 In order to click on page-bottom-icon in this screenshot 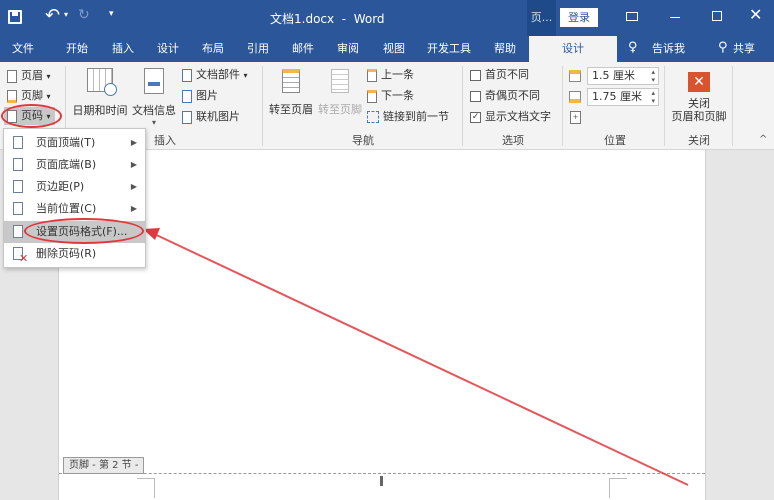, I will do `click(18, 164)`.